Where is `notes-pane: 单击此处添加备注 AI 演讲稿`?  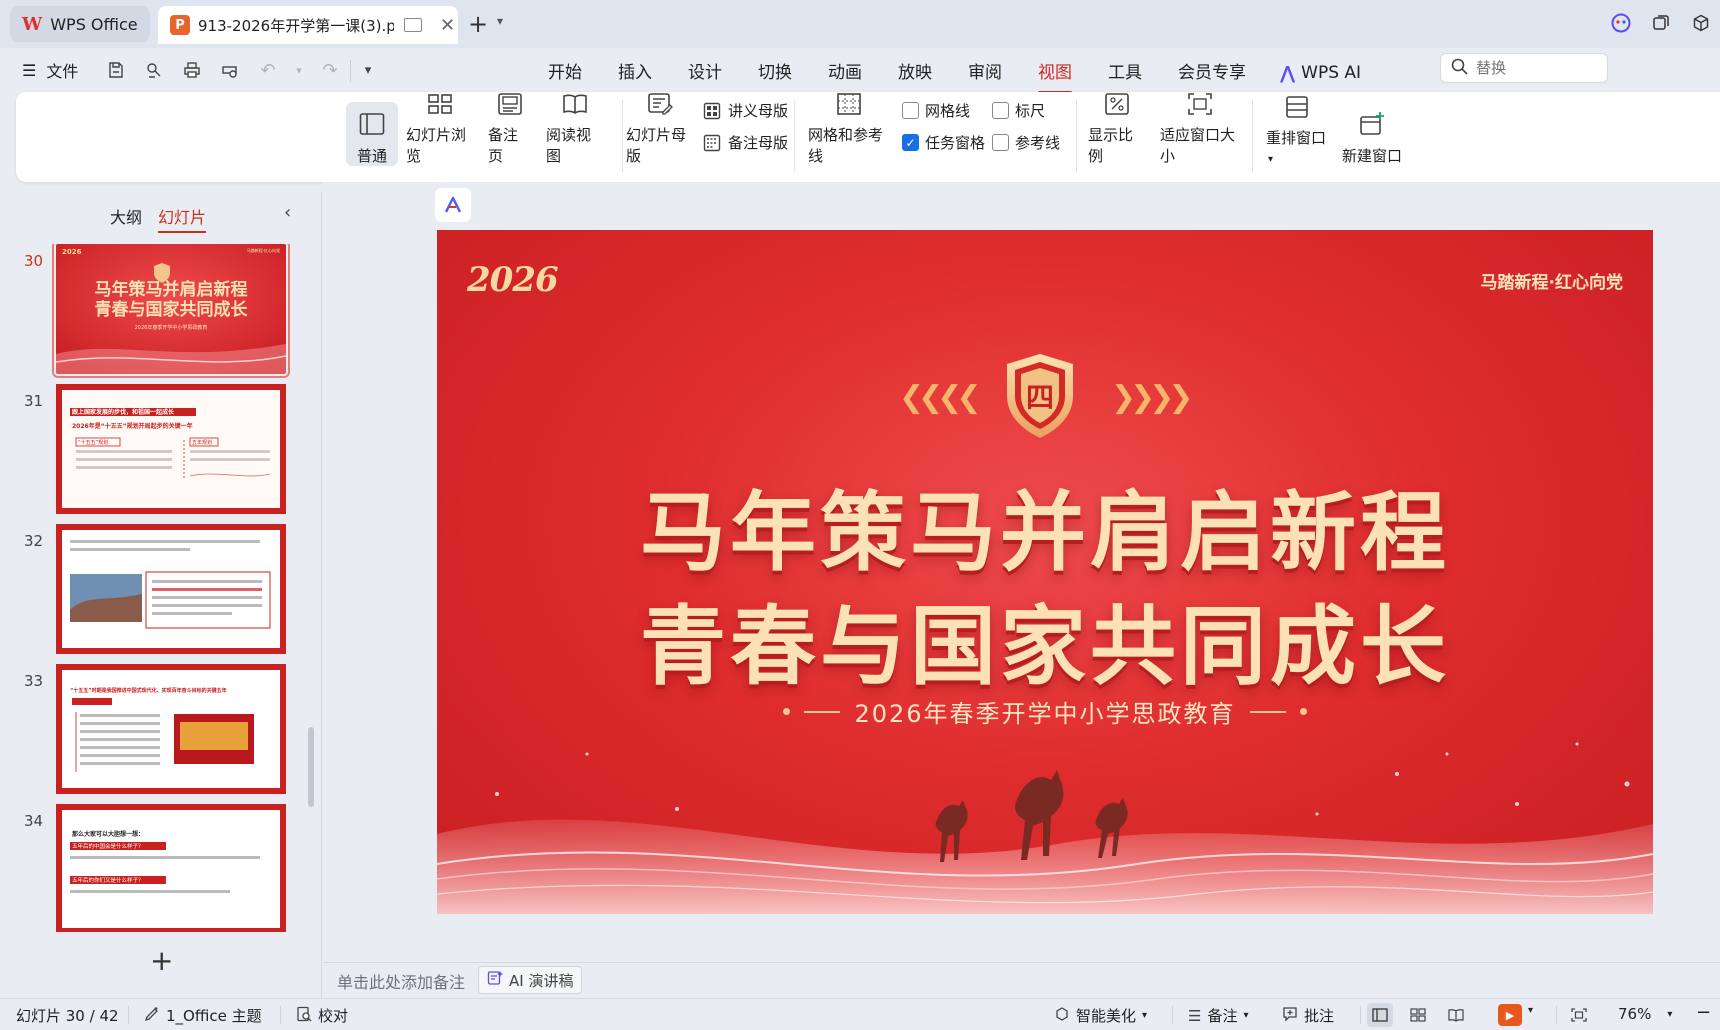
notes-pane: 单击此处添加备注 AI 演讲稿 is located at coordinates (1021, 980).